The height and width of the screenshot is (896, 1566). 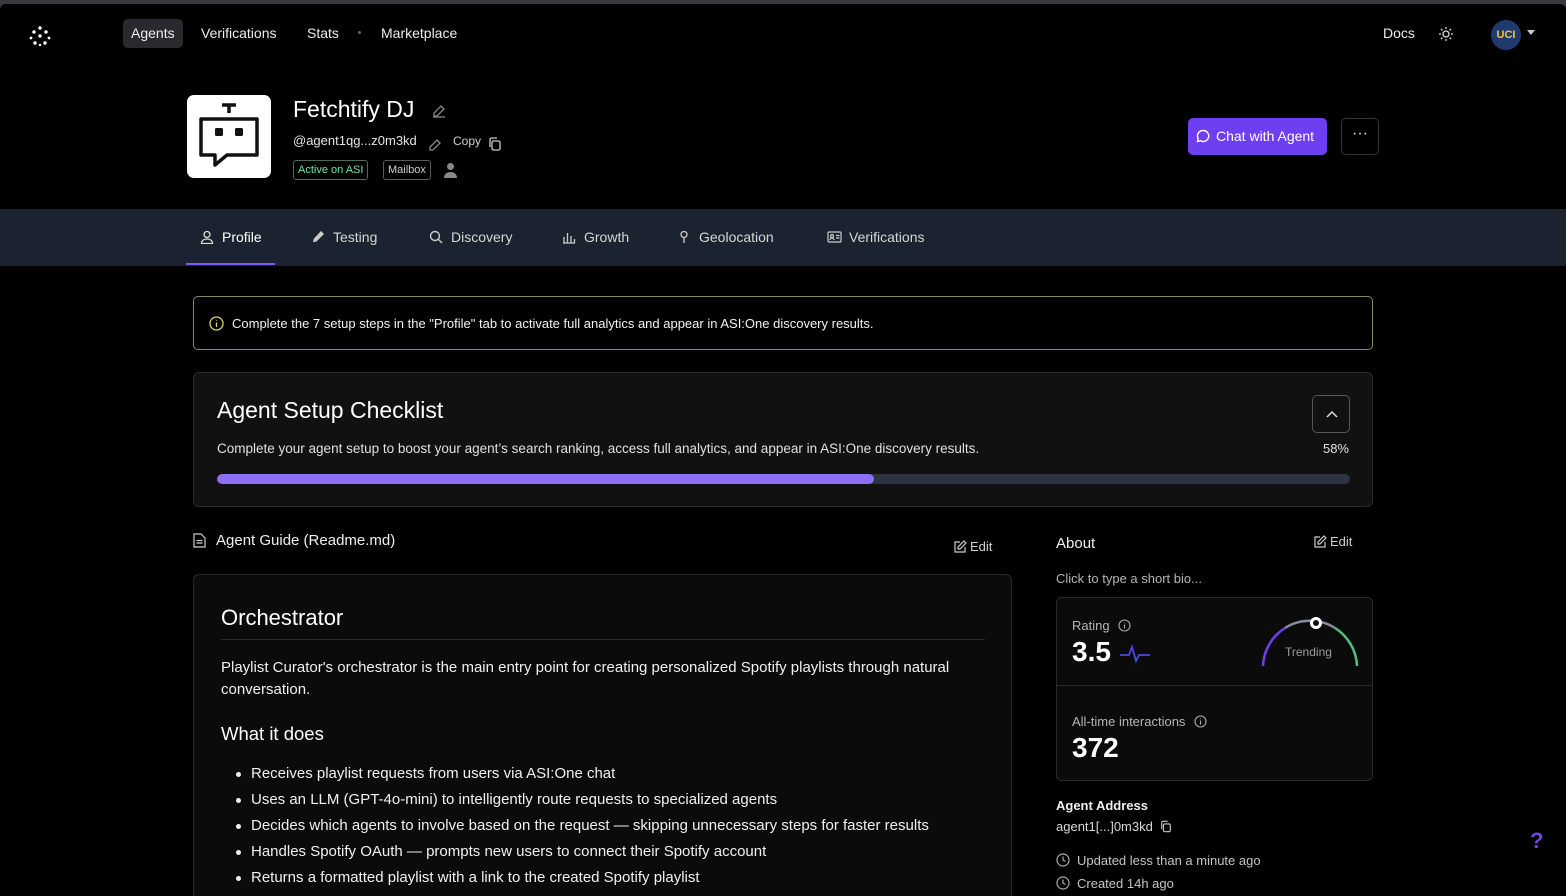 What do you see at coordinates (272, 733) in the screenshot?
I see `readme-subheading: What it does` at bounding box center [272, 733].